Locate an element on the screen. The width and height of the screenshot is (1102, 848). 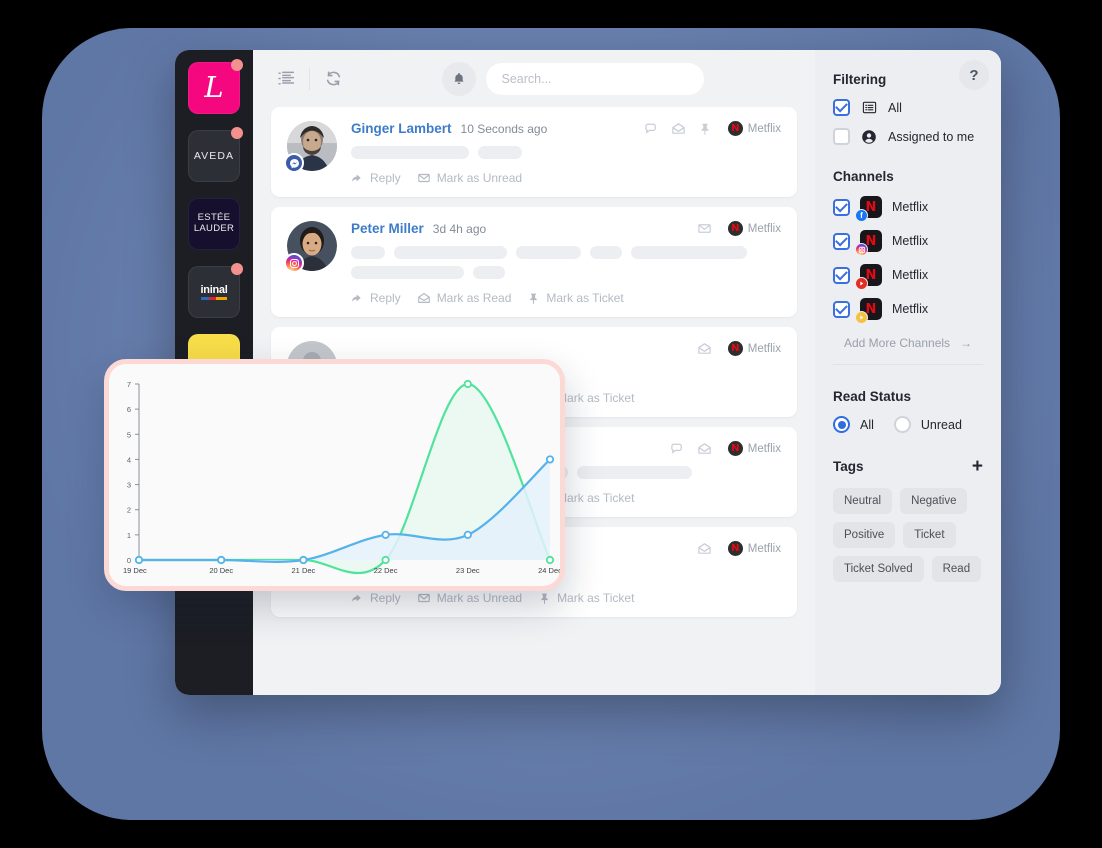
brand-logo-ininal: ininal is located at coordinates (214, 292).